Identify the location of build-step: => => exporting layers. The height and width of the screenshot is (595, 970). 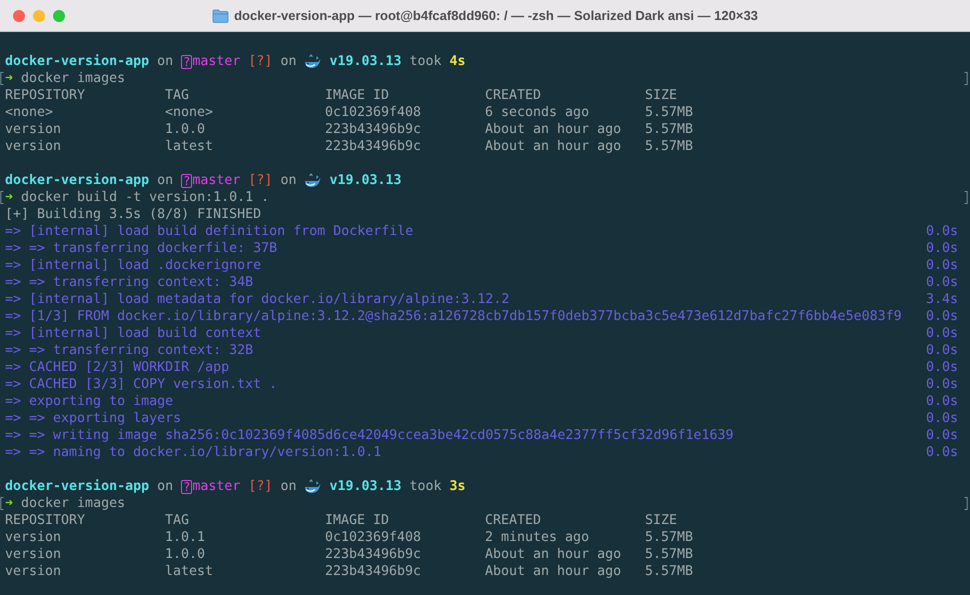
(93, 418).